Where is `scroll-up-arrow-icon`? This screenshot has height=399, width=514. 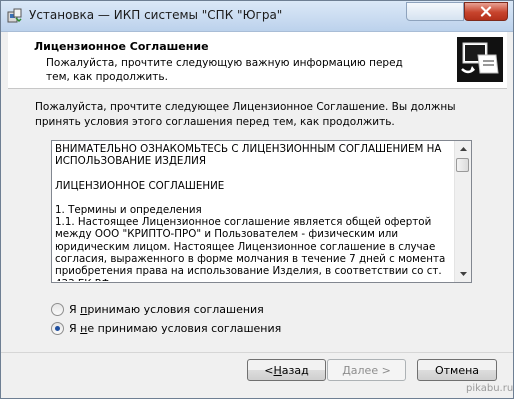 scroll-up-arrow-icon is located at coordinates (463, 149).